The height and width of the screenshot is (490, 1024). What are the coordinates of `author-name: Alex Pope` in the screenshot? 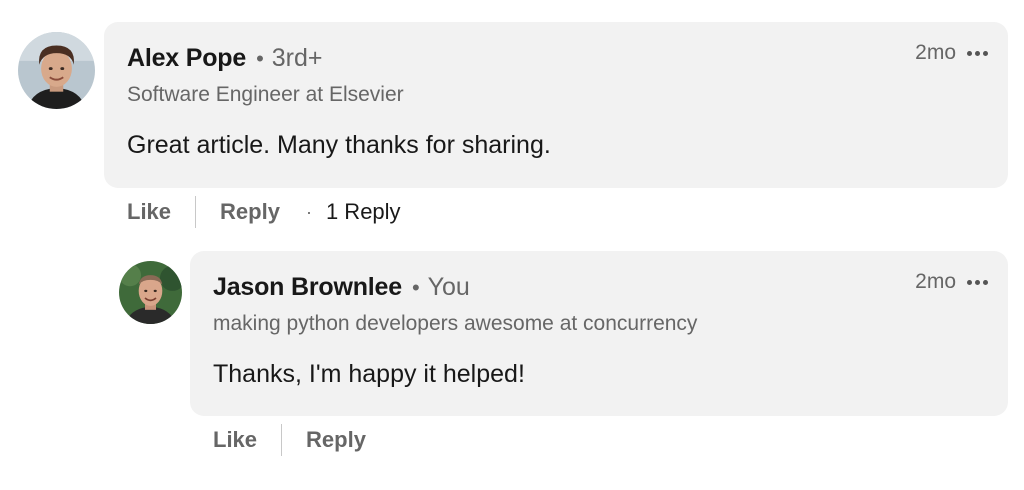 It's located at (186, 58).